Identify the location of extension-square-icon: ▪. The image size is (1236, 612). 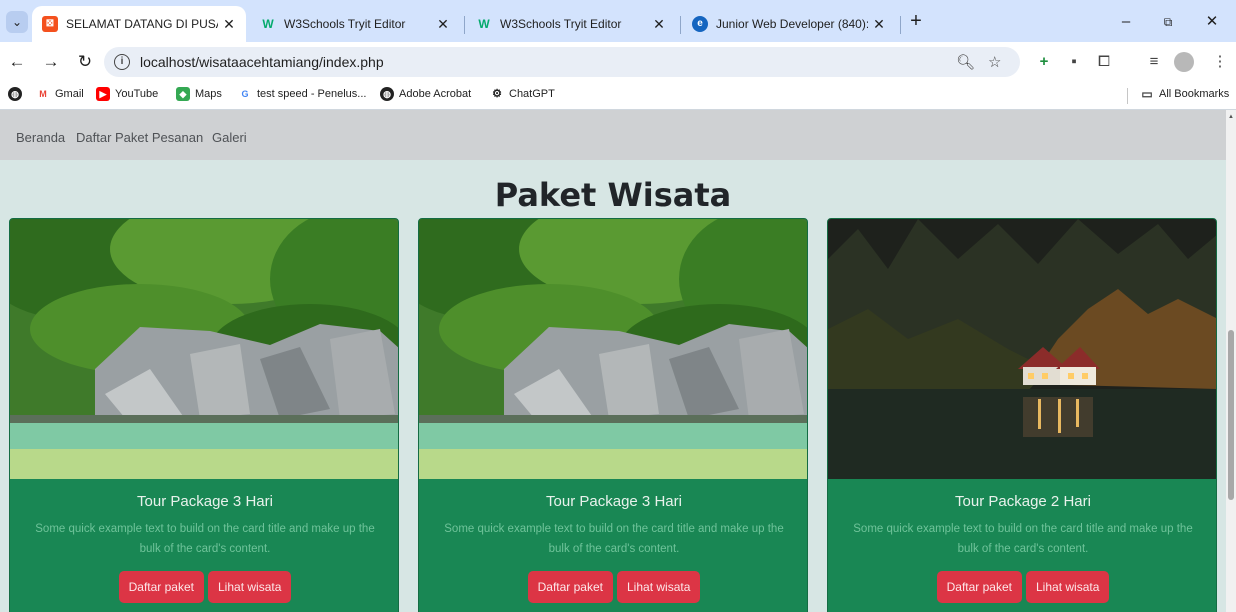
(1074, 62).